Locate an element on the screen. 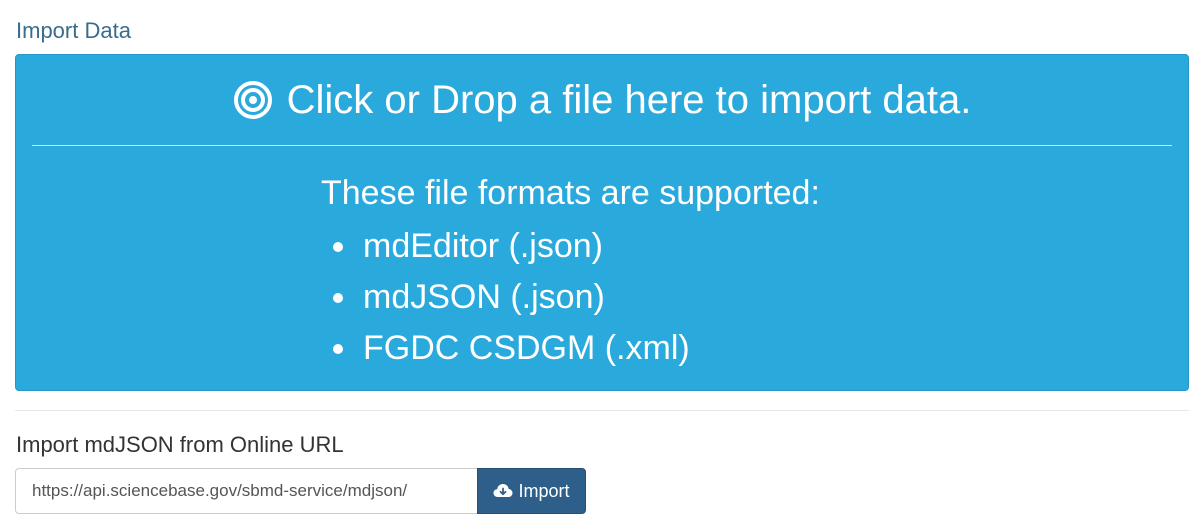 Image resolution: width=1201 pixels, height=530 pixels. page-title: Import Data is located at coordinates (73, 30).